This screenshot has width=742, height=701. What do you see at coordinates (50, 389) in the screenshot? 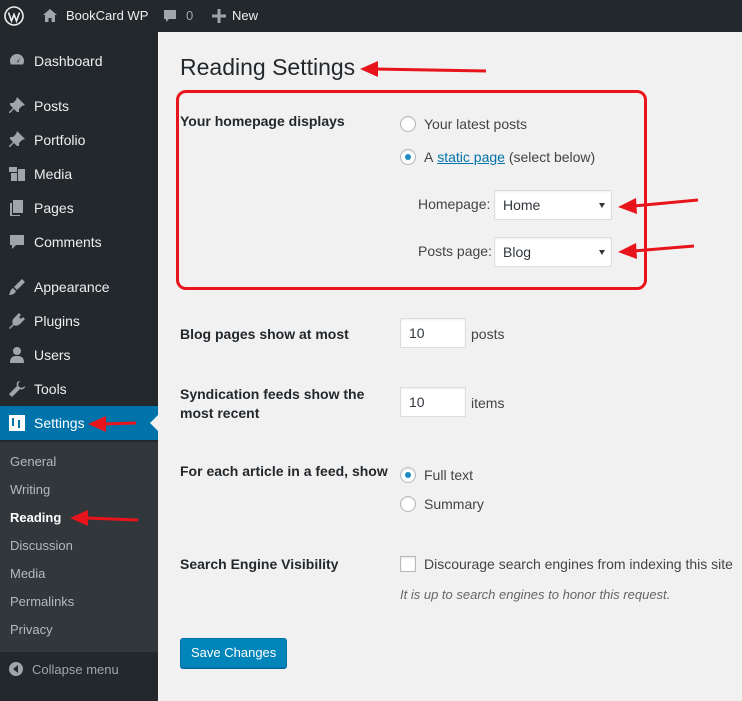
I see `sidebar-item-label: Tools` at bounding box center [50, 389].